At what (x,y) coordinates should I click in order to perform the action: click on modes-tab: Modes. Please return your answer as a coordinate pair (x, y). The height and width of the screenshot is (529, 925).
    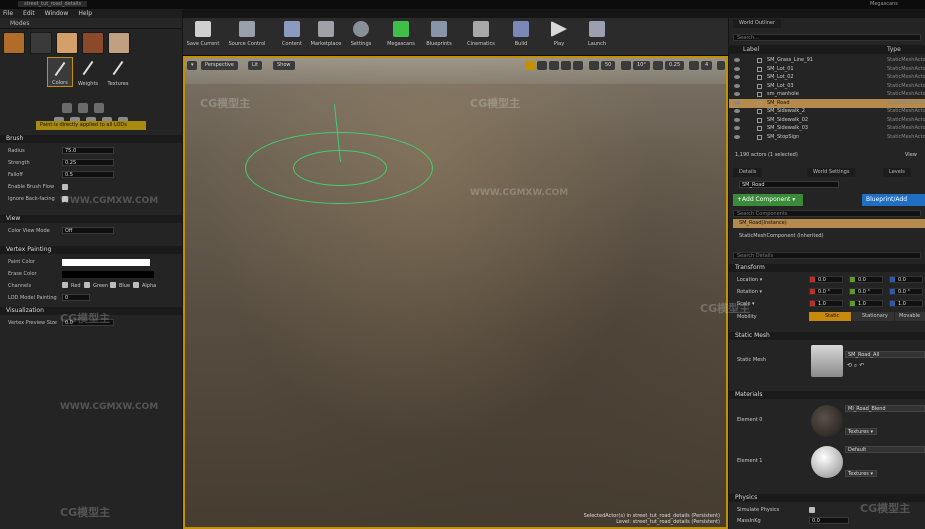
    Looking at the image, I should click on (91, 23).